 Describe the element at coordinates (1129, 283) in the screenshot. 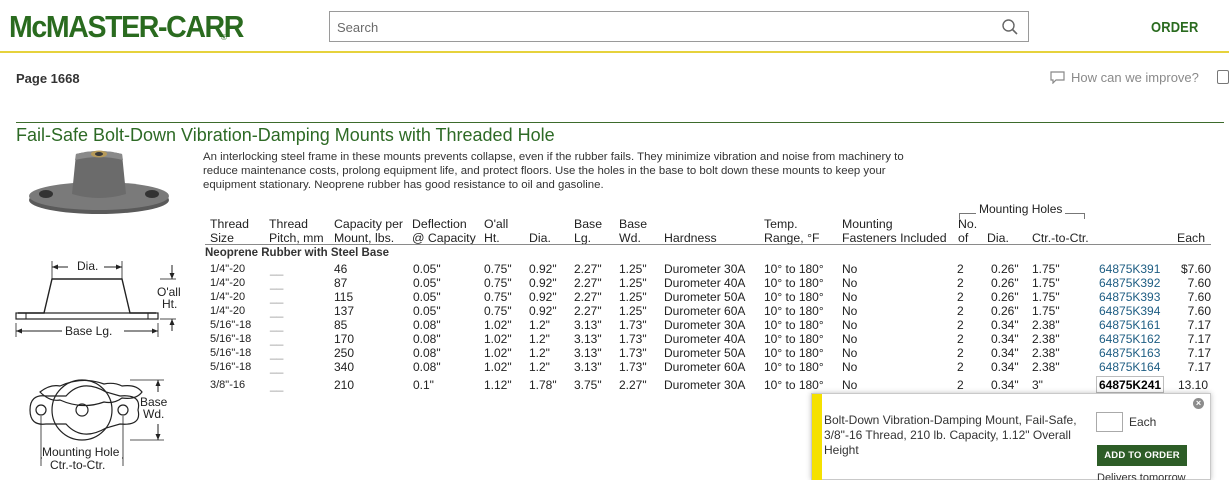

I see `part-number-link: 64875K392` at that location.